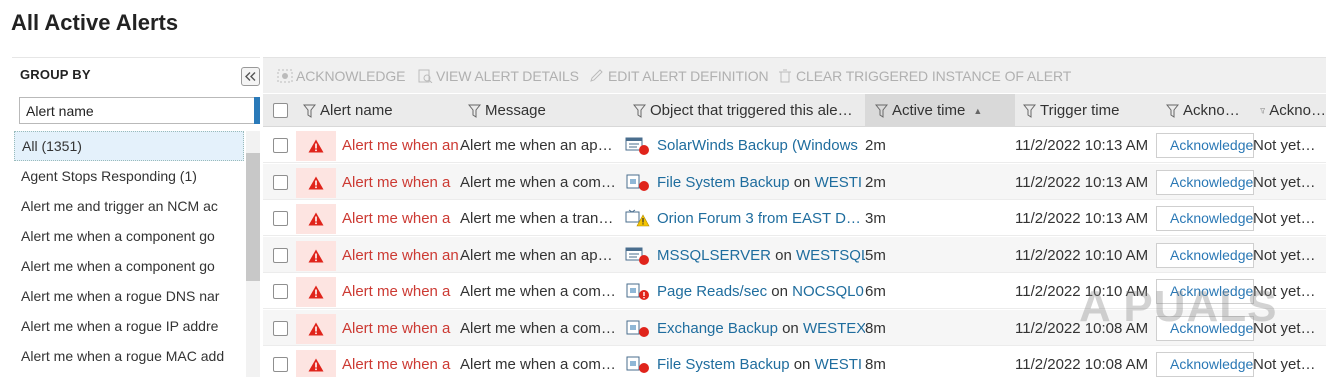  I want to click on groupby-item: Alert me when a rogue MAC add, so click(129, 356).